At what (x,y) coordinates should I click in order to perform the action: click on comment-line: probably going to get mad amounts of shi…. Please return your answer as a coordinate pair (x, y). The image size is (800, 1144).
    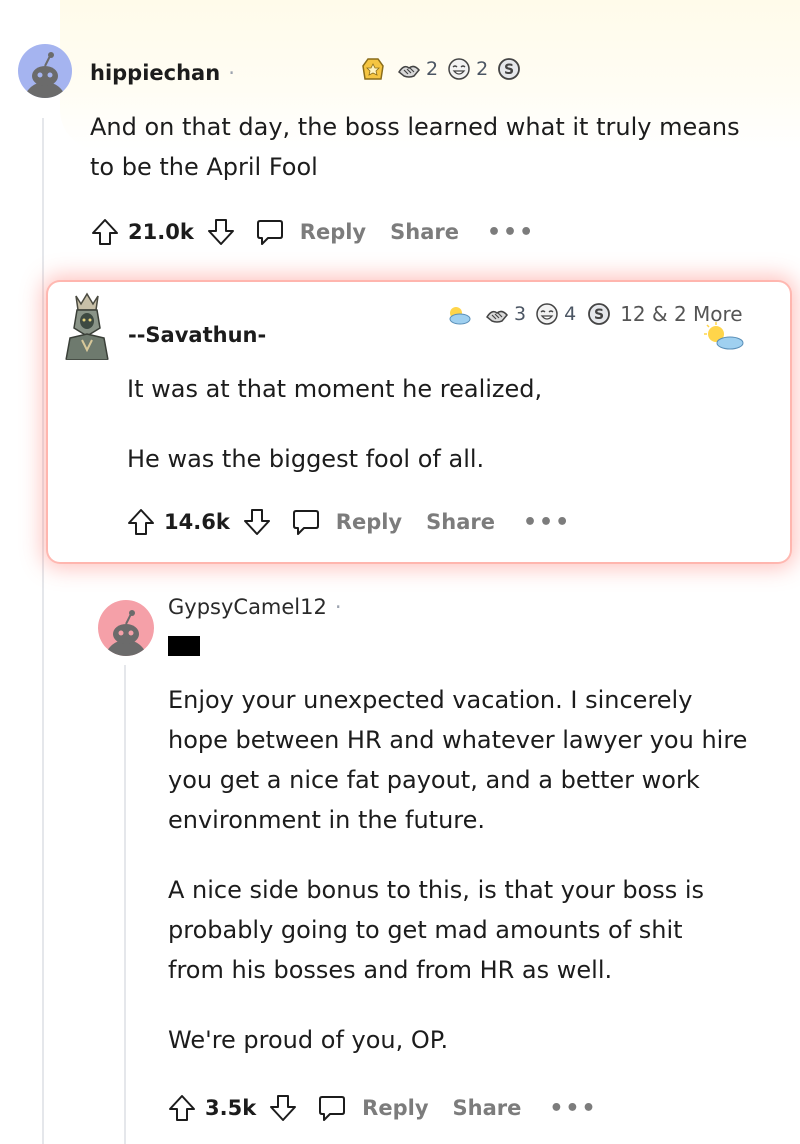
    Looking at the image, I should click on (425, 930).